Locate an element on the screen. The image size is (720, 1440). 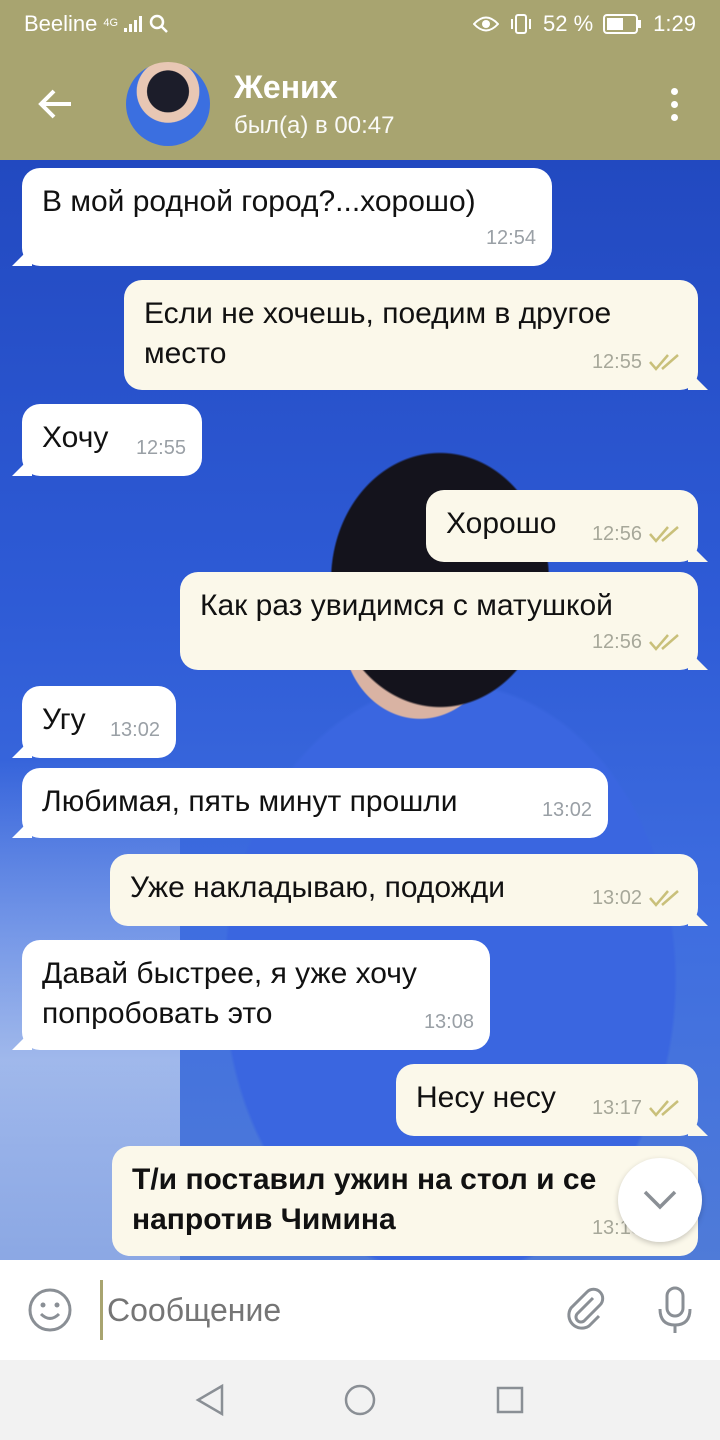
status-bar: Beeline 4G 52 % 1:29 is located at coordinates (360, 24).